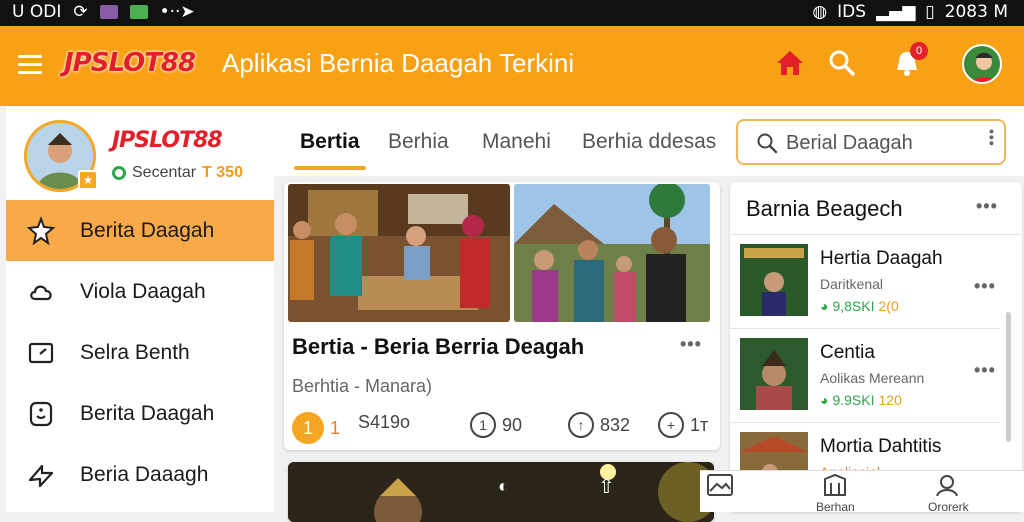  Describe the element at coordinates (947, 486) in the screenshot. I see `user-search-icon` at that location.